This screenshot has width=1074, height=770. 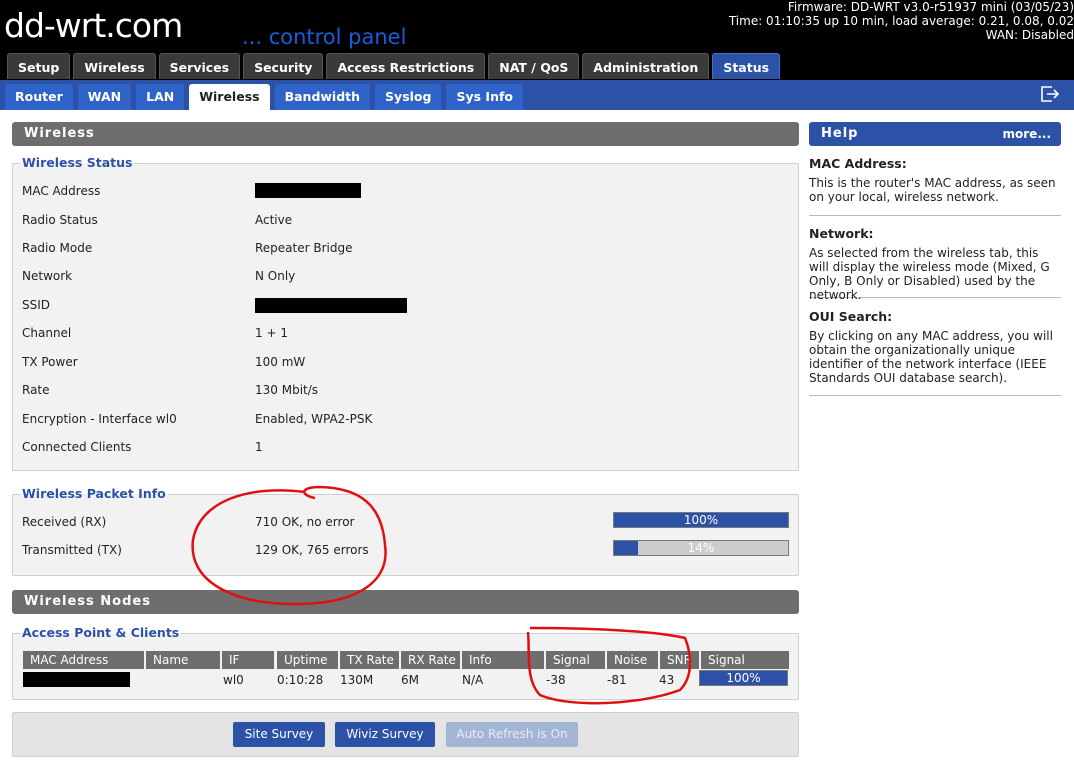 I want to click on col-snr: SNR, so click(x=679, y=660).